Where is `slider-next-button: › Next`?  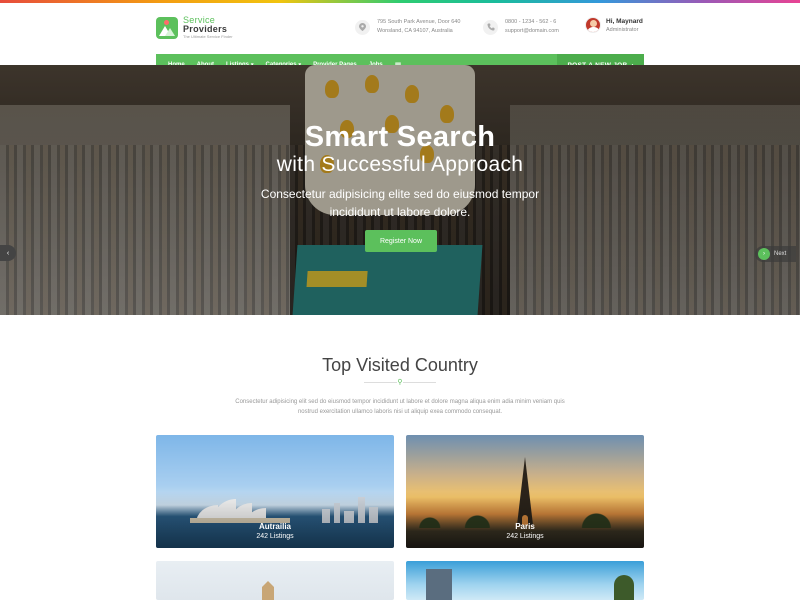
slider-next-button: › Next is located at coordinates (776, 254).